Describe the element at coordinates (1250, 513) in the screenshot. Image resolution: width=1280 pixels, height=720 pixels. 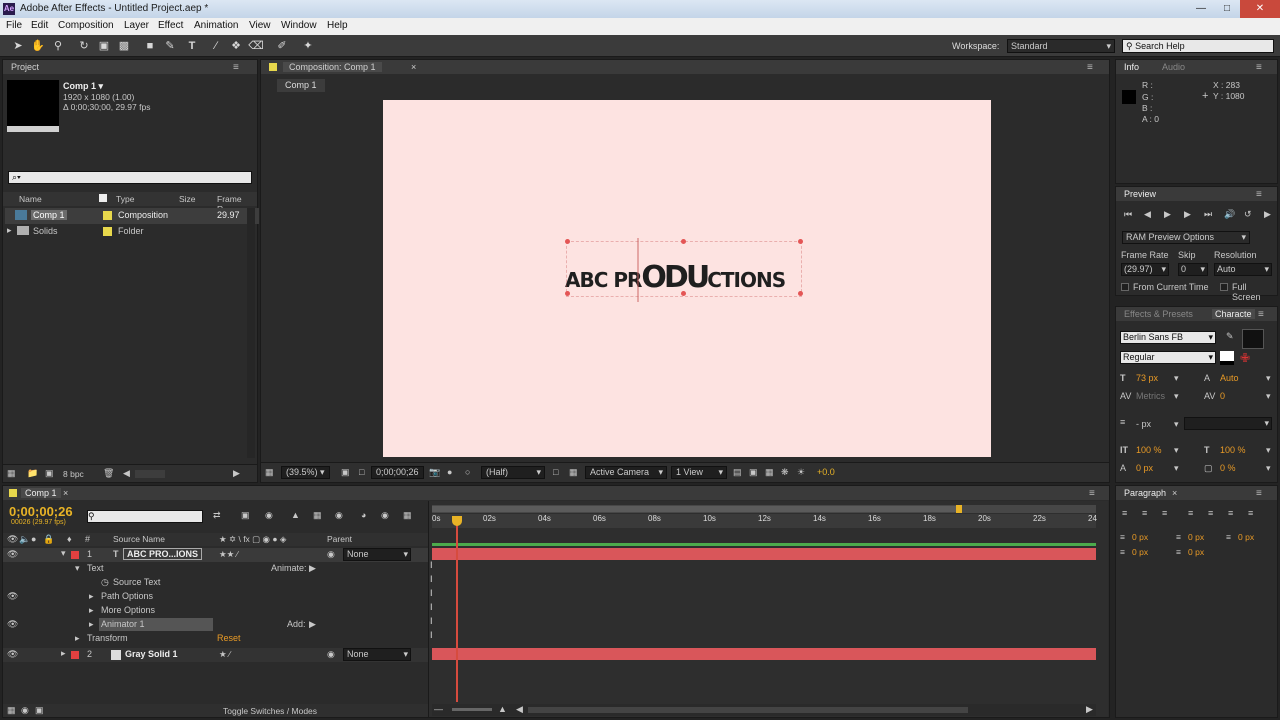
I see `justify-all-icon: ≡` at that location.